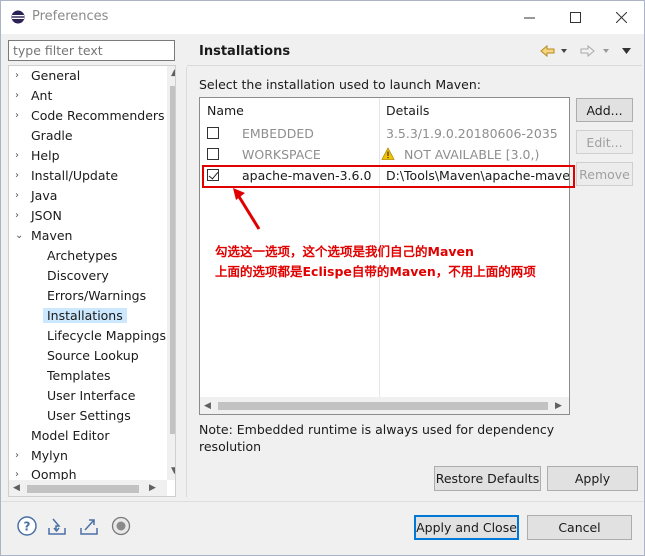  What do you see at coordinates (487, 478) in the screenshot?
I see `restore-defaults-button: Restore Defaults` at bounding box center [487, 478].